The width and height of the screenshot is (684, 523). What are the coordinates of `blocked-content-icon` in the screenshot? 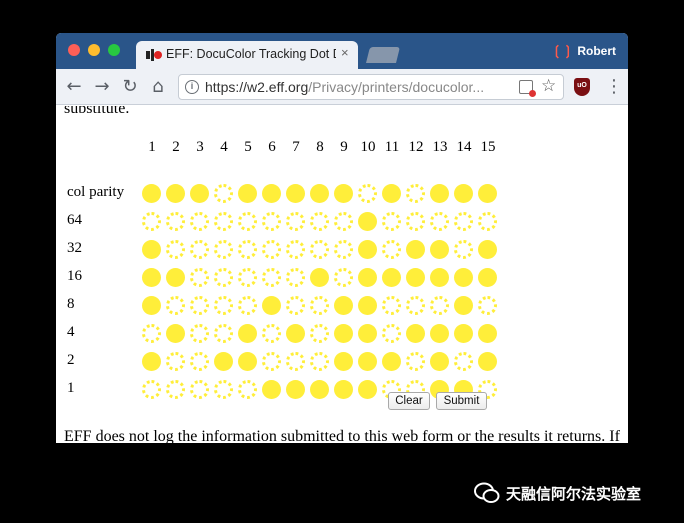 It's located at (527, 88).